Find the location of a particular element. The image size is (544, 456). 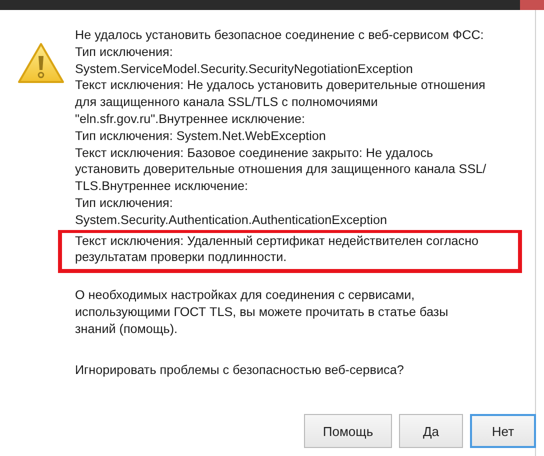

dialog-button: Нет is located at coordinates (503, 431).